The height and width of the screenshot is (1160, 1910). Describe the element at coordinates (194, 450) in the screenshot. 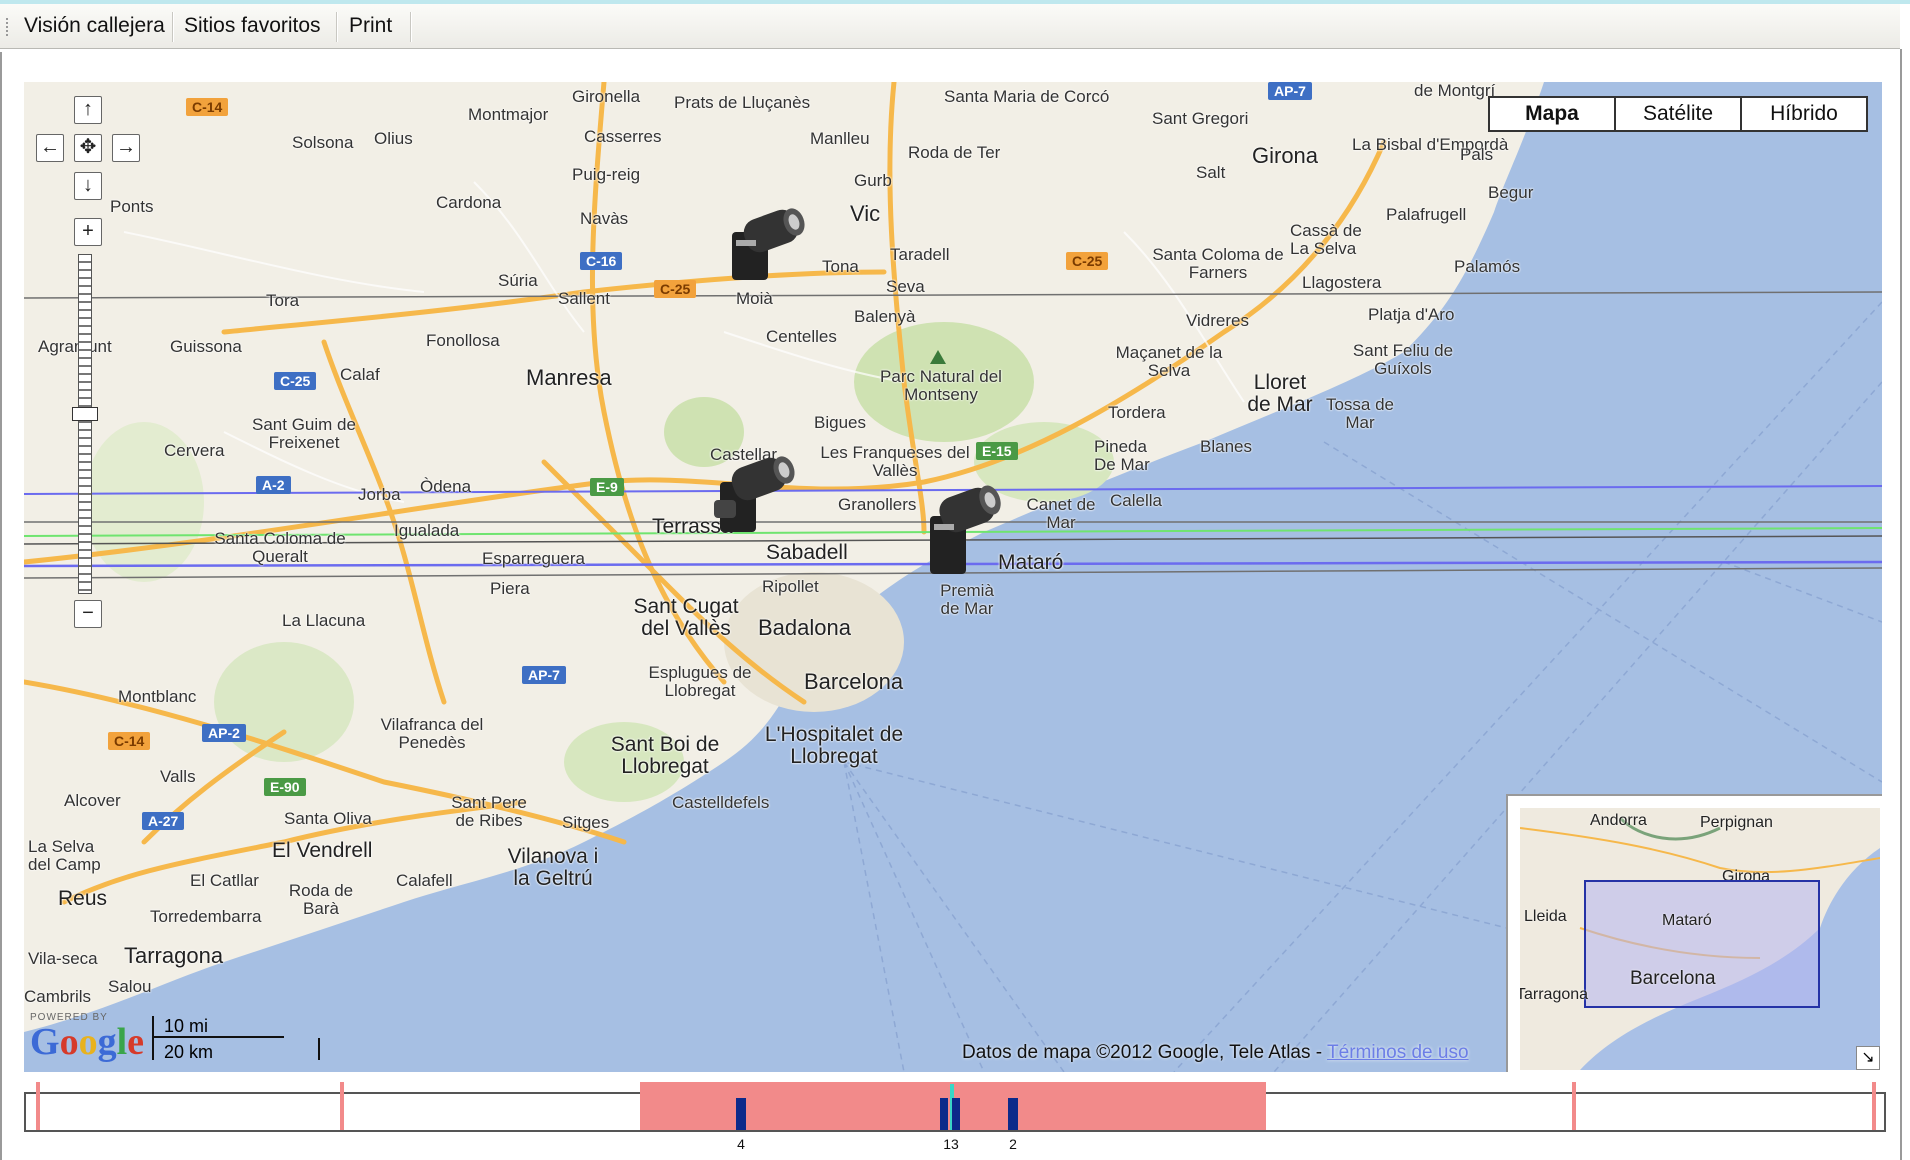

I see `map-label: Cervera` at that location.